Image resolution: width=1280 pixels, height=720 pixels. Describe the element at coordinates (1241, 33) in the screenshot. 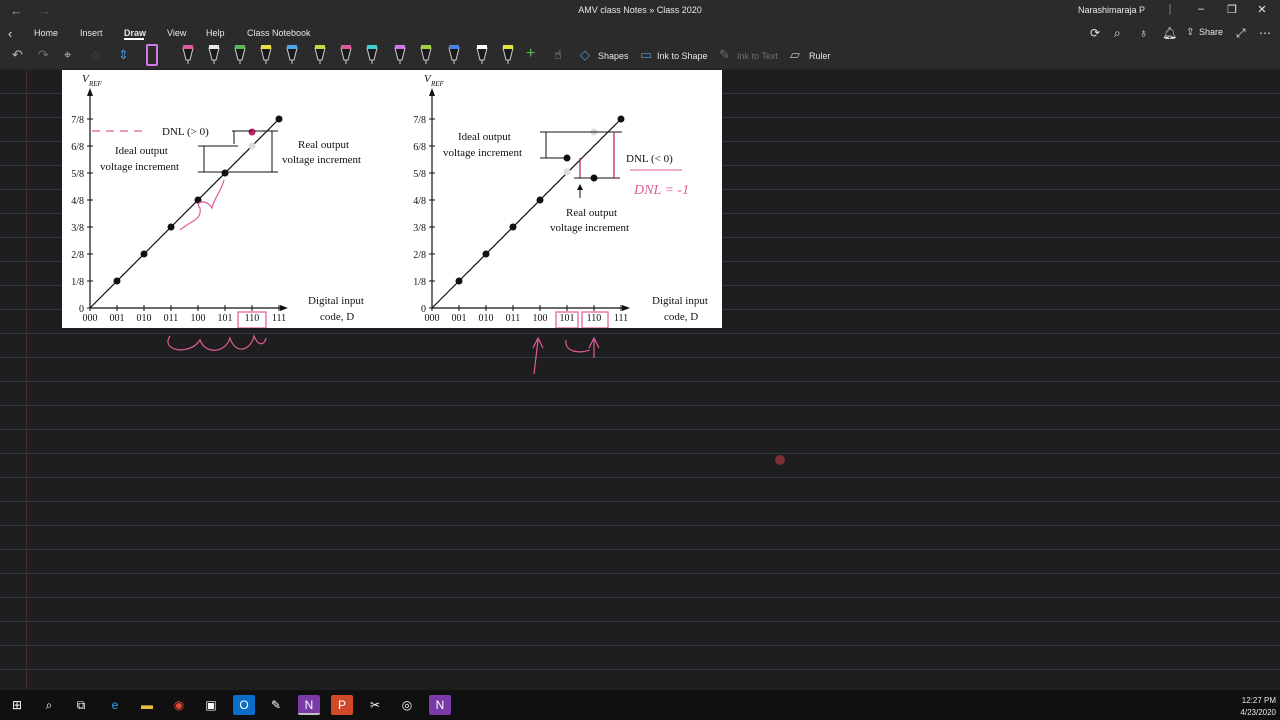

I see `fullscreen-icon: ⤢` at that location.